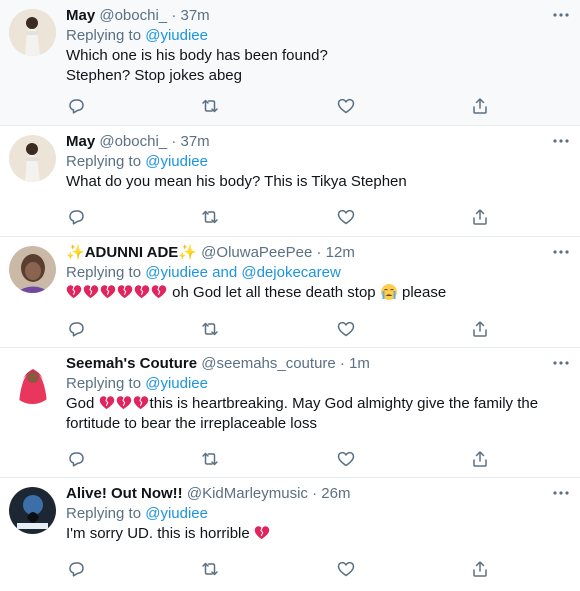 Image resolution: width=580 pixels, height=591 pixels. What do you see at coordinates (290, 272) in the screenshot?
I see `mention-link: @dejokecarew` at bounding box center [290, 272].